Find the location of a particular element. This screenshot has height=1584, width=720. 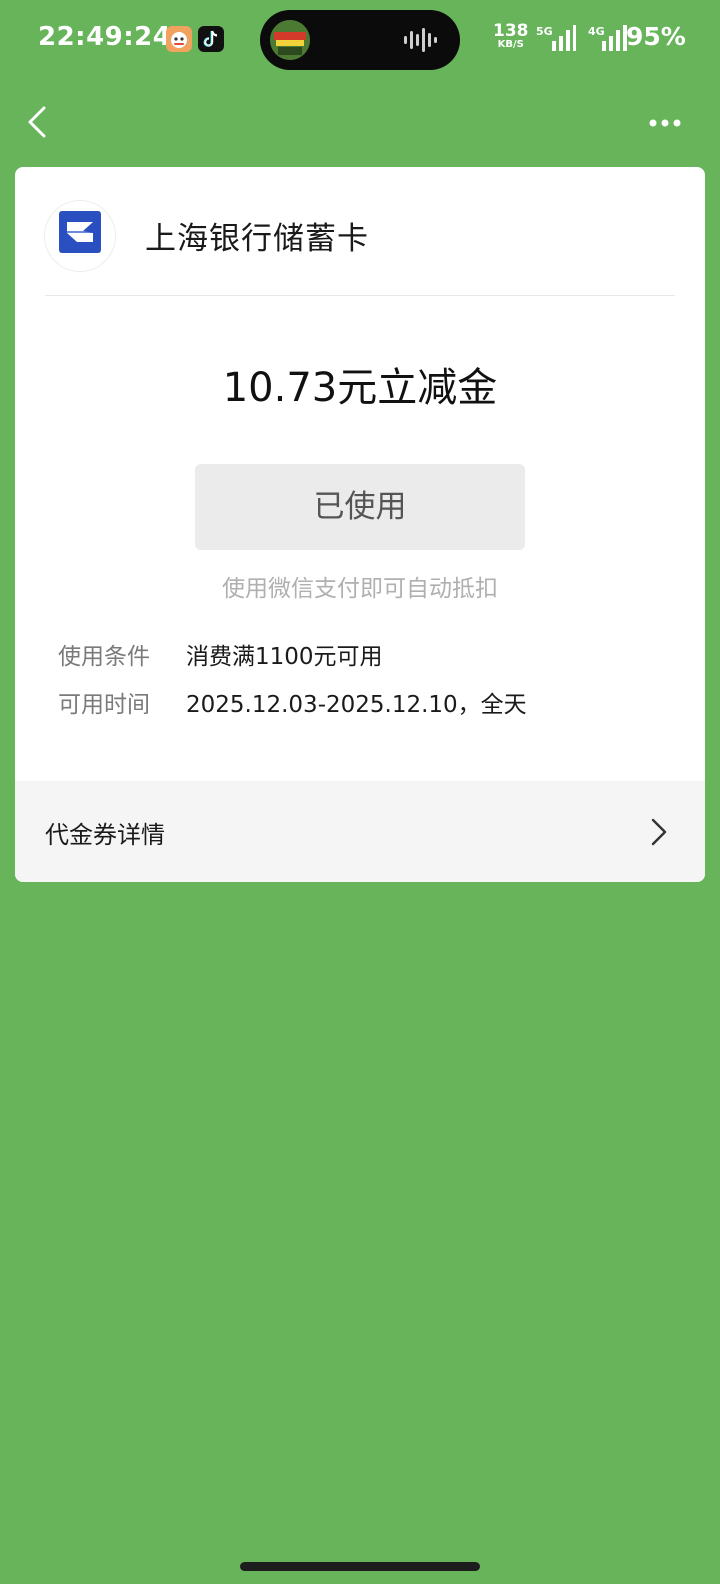

status-bar: 22:49:24 138 KB/S 5G 4G 95% is located at coordinates (360, 40).